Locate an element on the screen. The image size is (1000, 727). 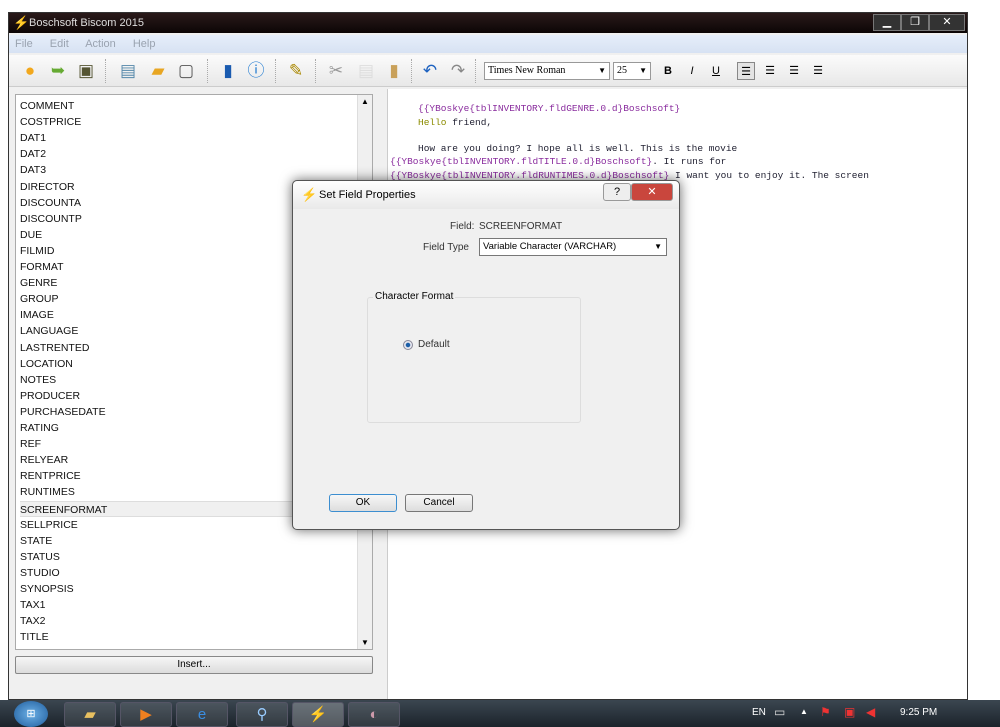
dialog-help-button: ? is located at coordinates (617, 192).